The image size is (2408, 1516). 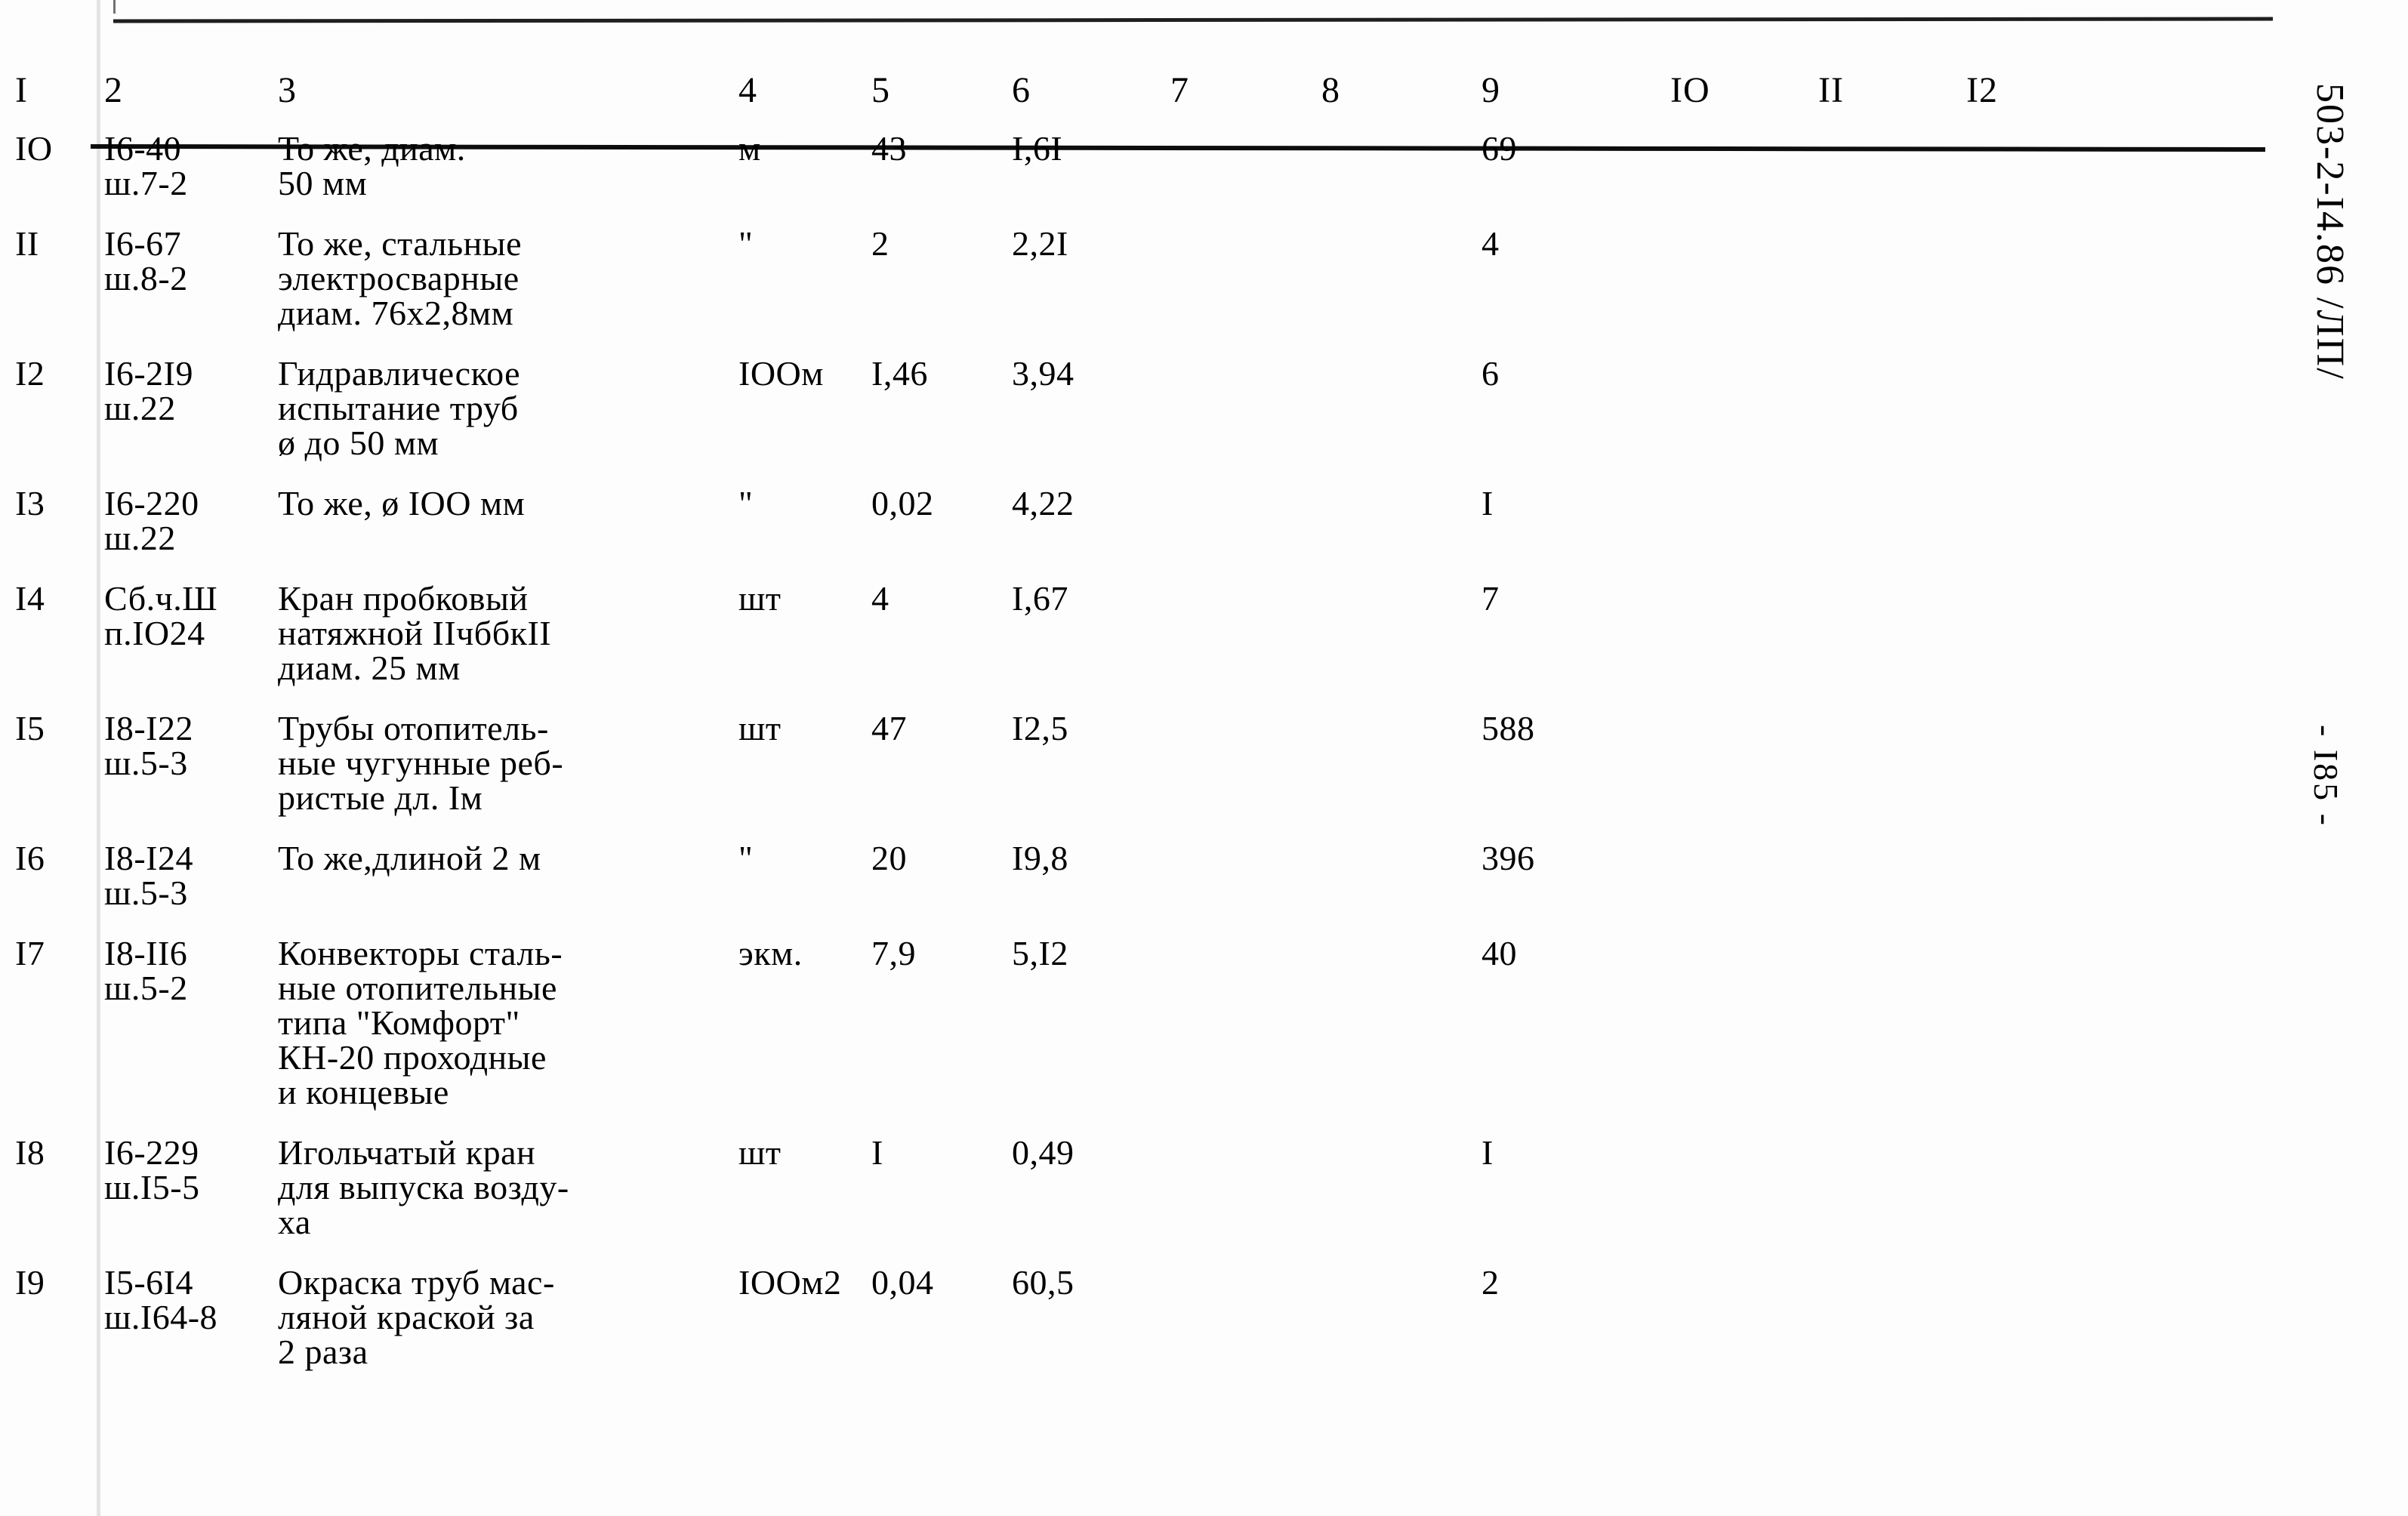 I want to click on row-quantity: 7,9, so click(x=893, y=953).